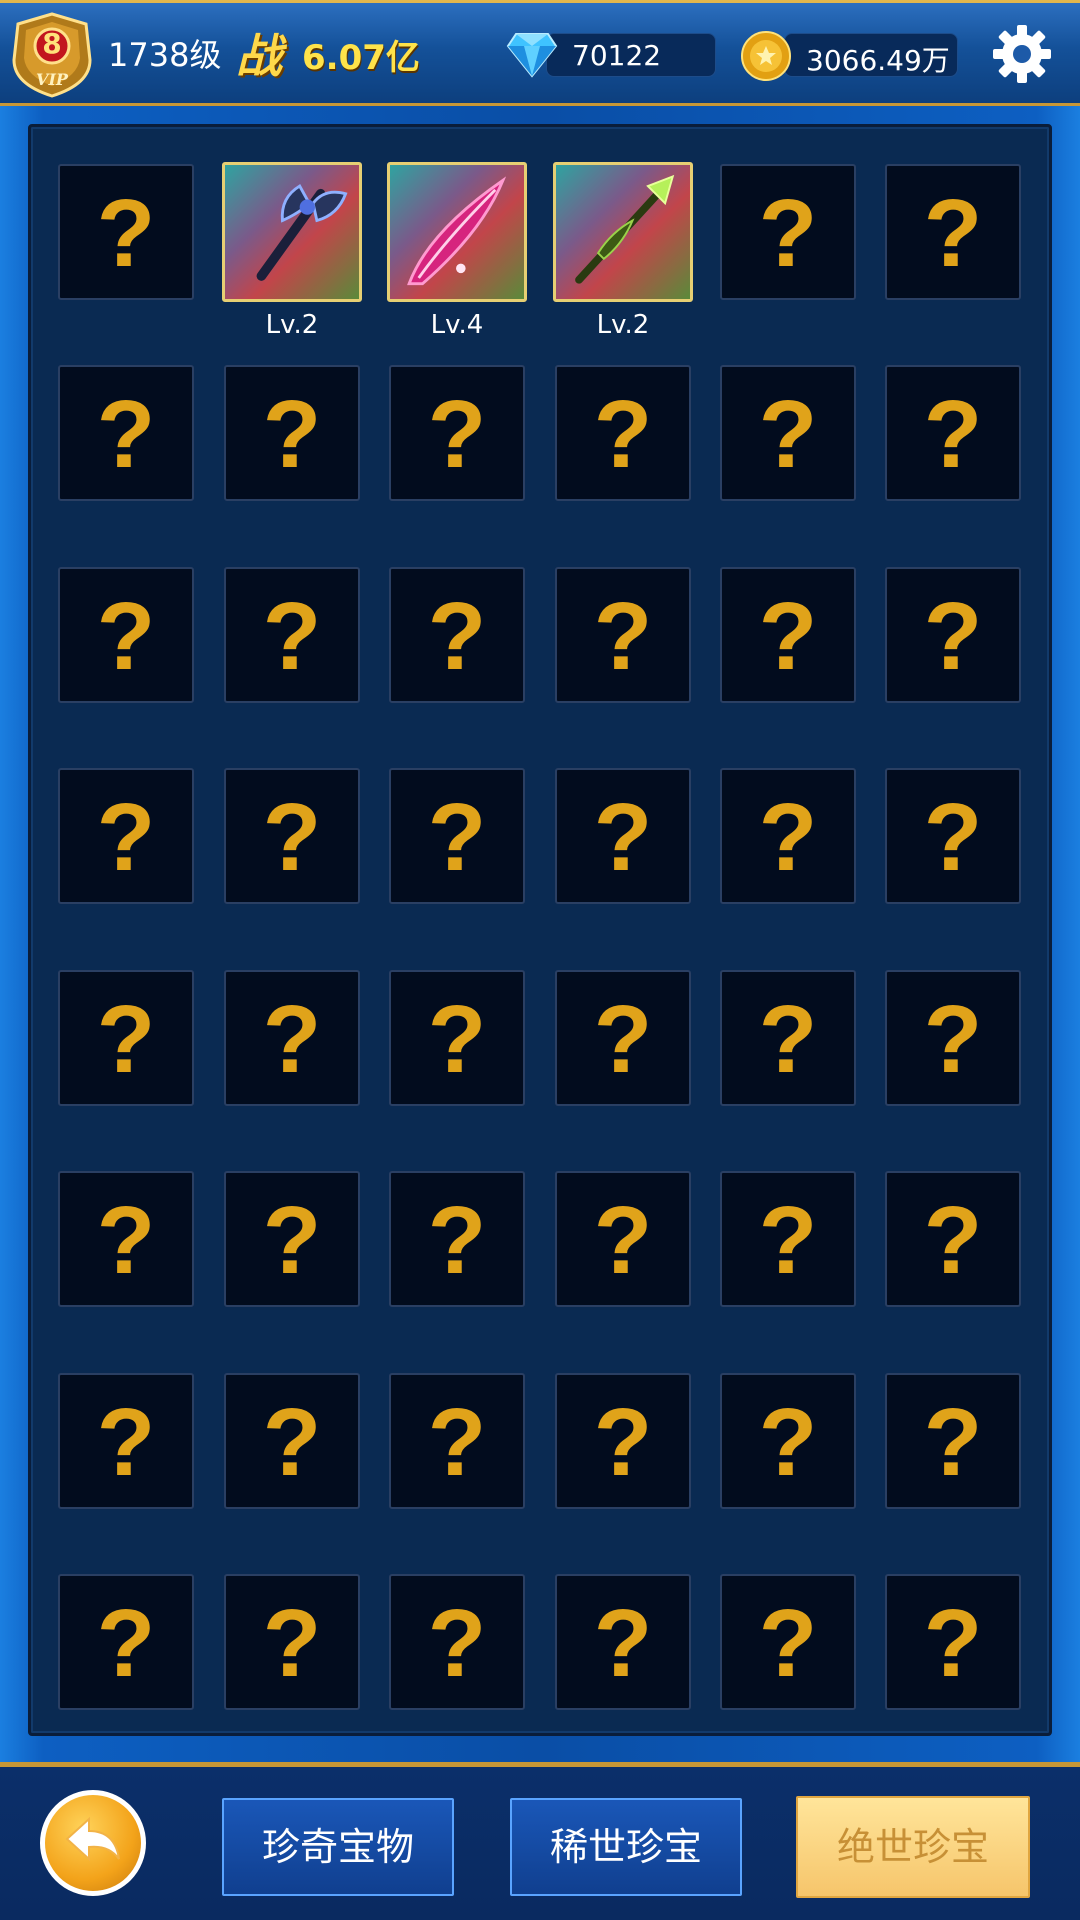 The image size is (1080, 1920). I want to click on tab-legendary-treasure: 绝世珍宝, so click(913, 1847).